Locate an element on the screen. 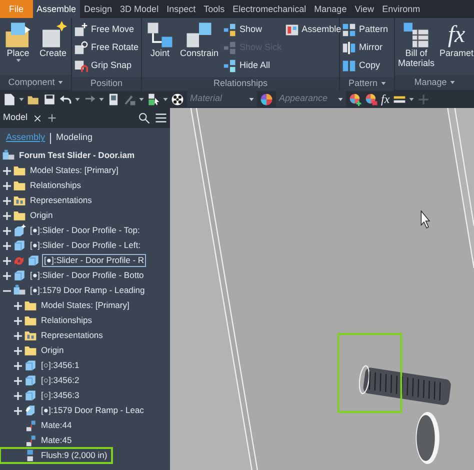  ribbon-button: Hide All is located at coordinates (252, 65).